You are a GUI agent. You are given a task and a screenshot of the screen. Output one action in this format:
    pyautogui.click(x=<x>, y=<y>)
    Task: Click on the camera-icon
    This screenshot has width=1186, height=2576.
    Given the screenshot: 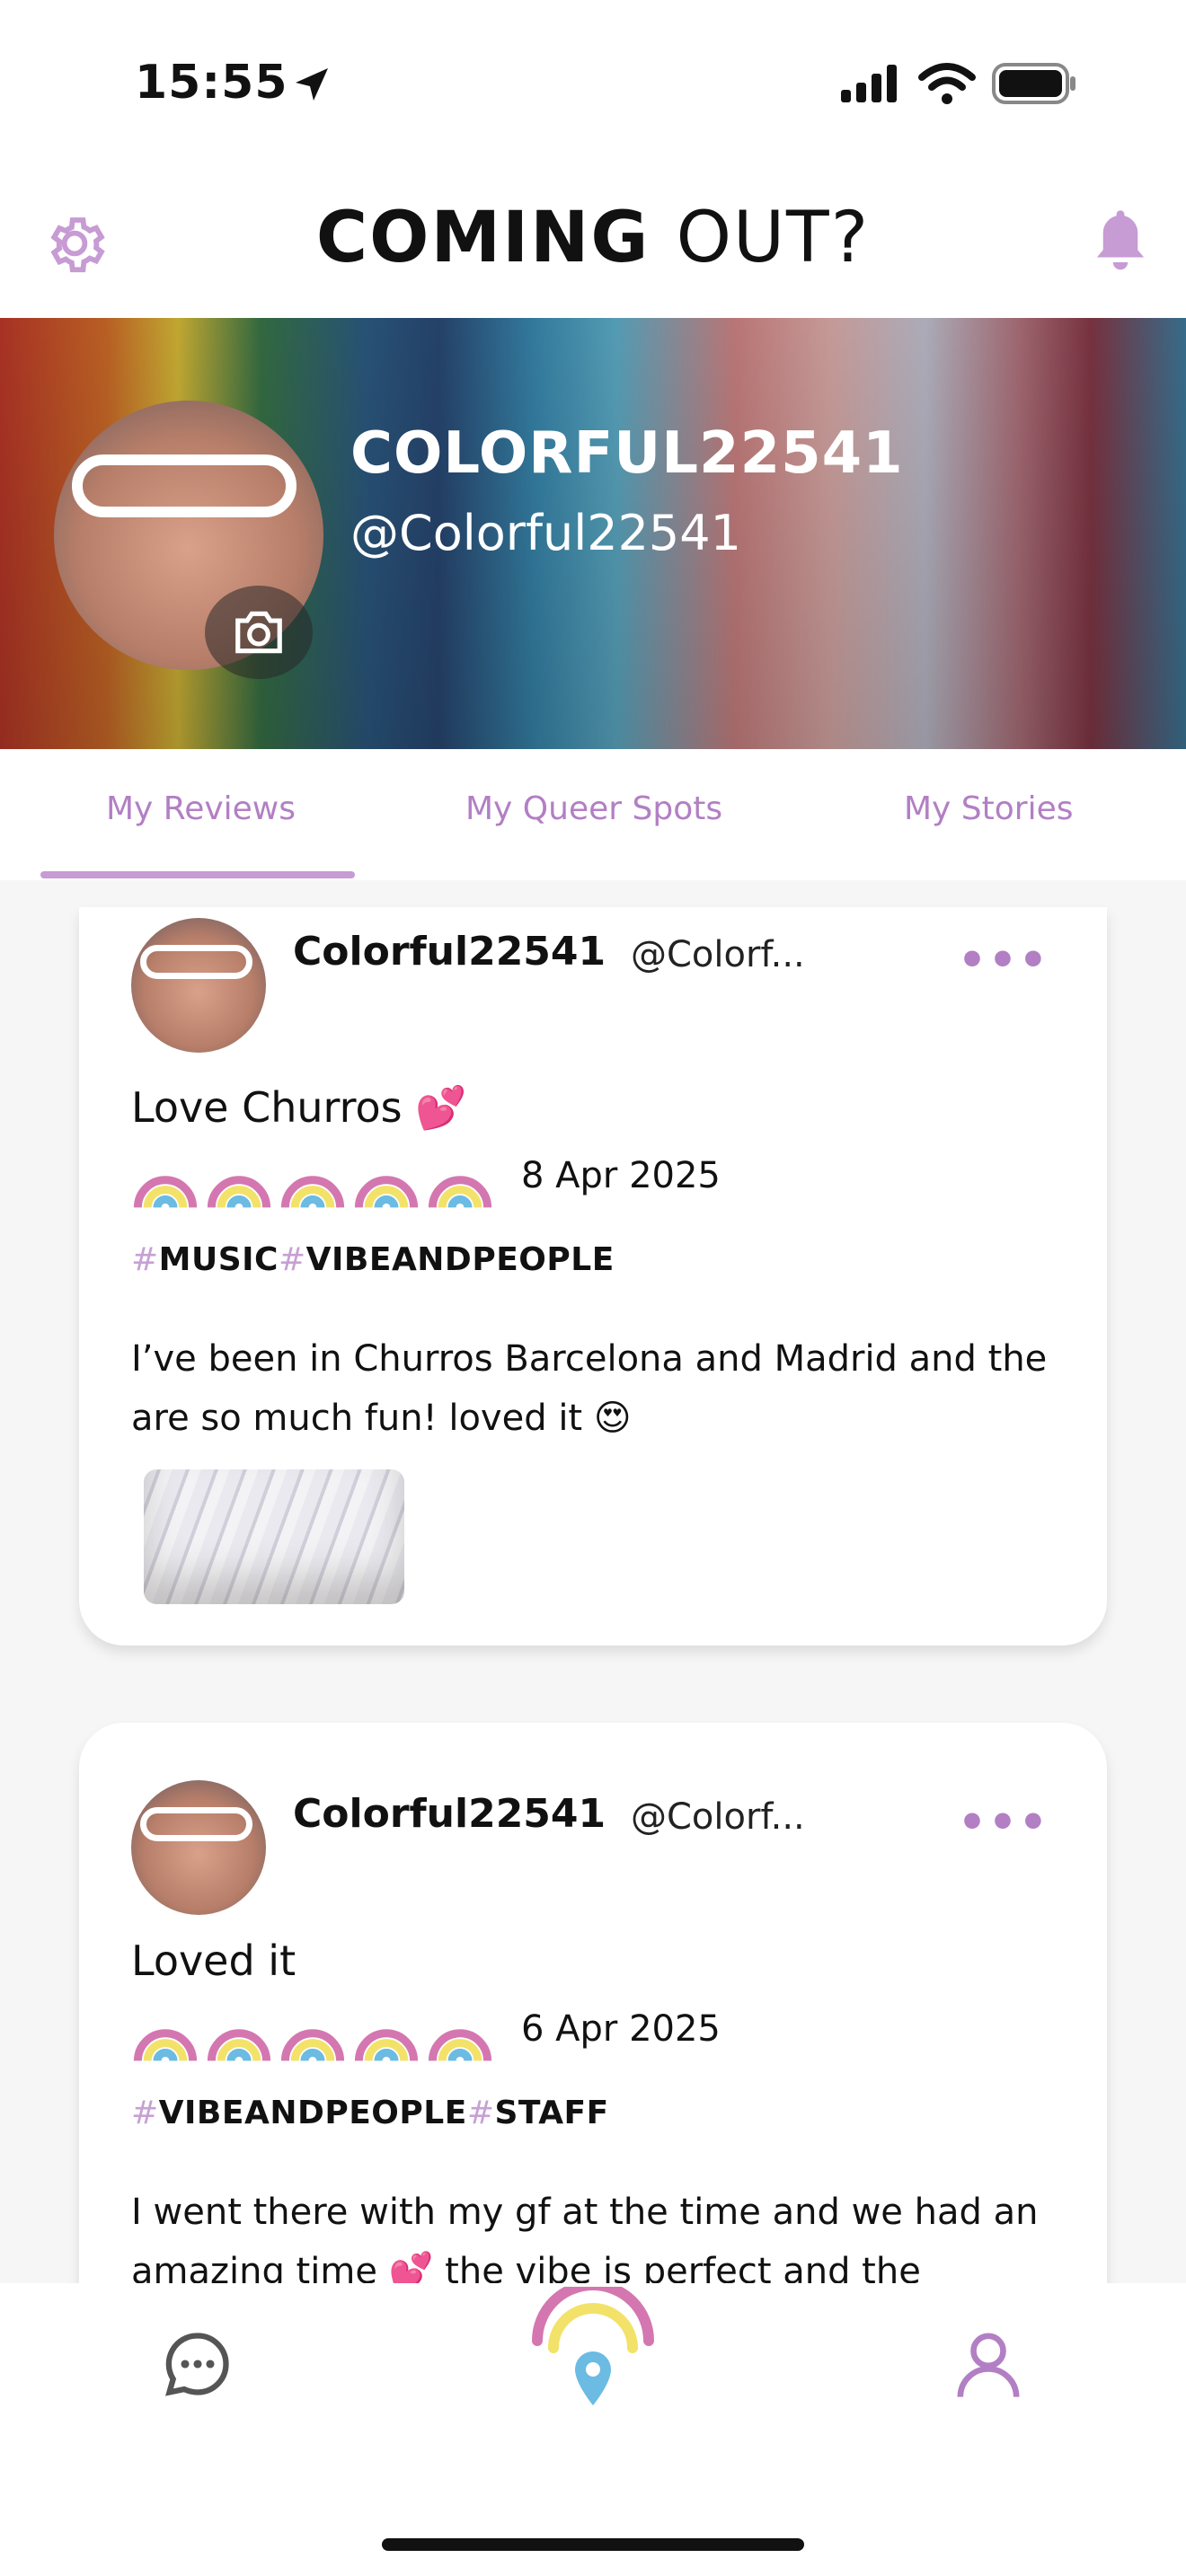 What is the action you would take?
    pyautogui.click(x=258, y=632)
    